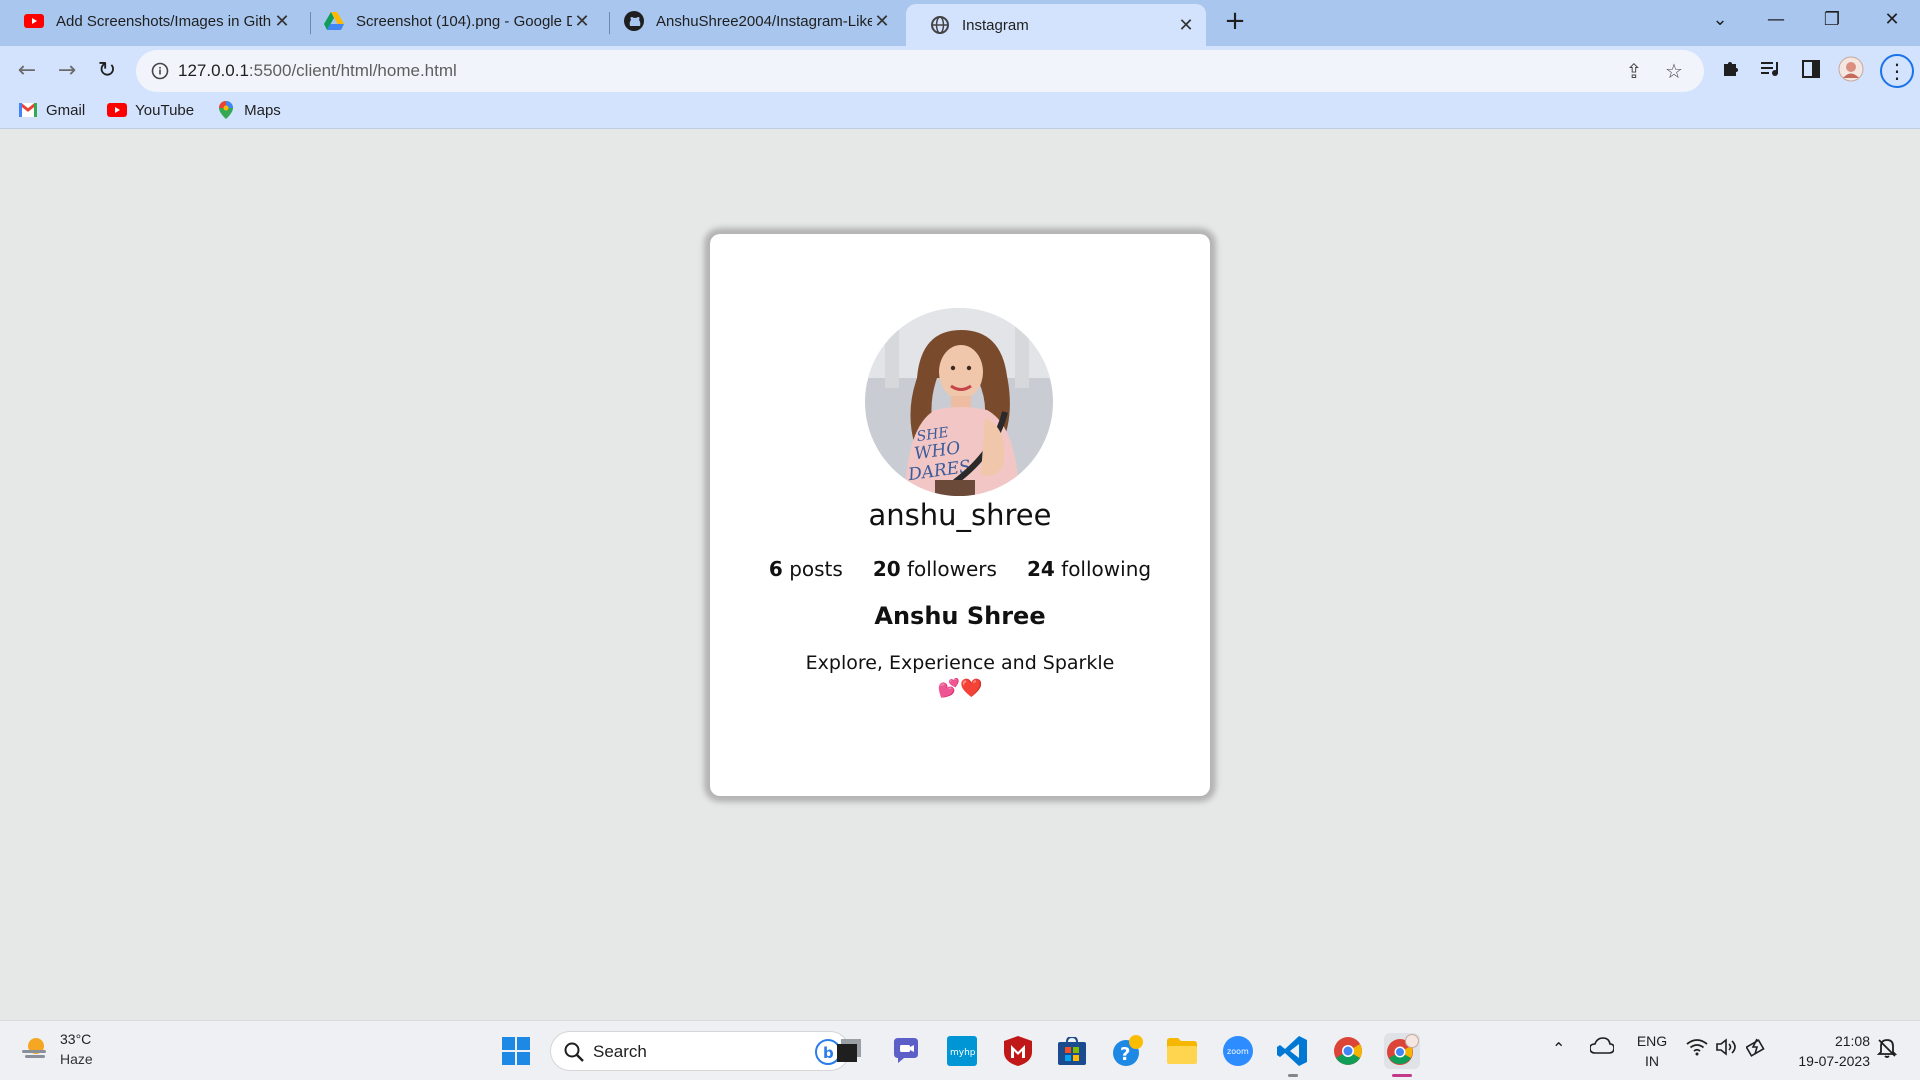 The width and height of the screenshot is (1920, 1080). Describe the element at coordinates (940, 25) in the screenshot. I see `globe-icon` at that location.